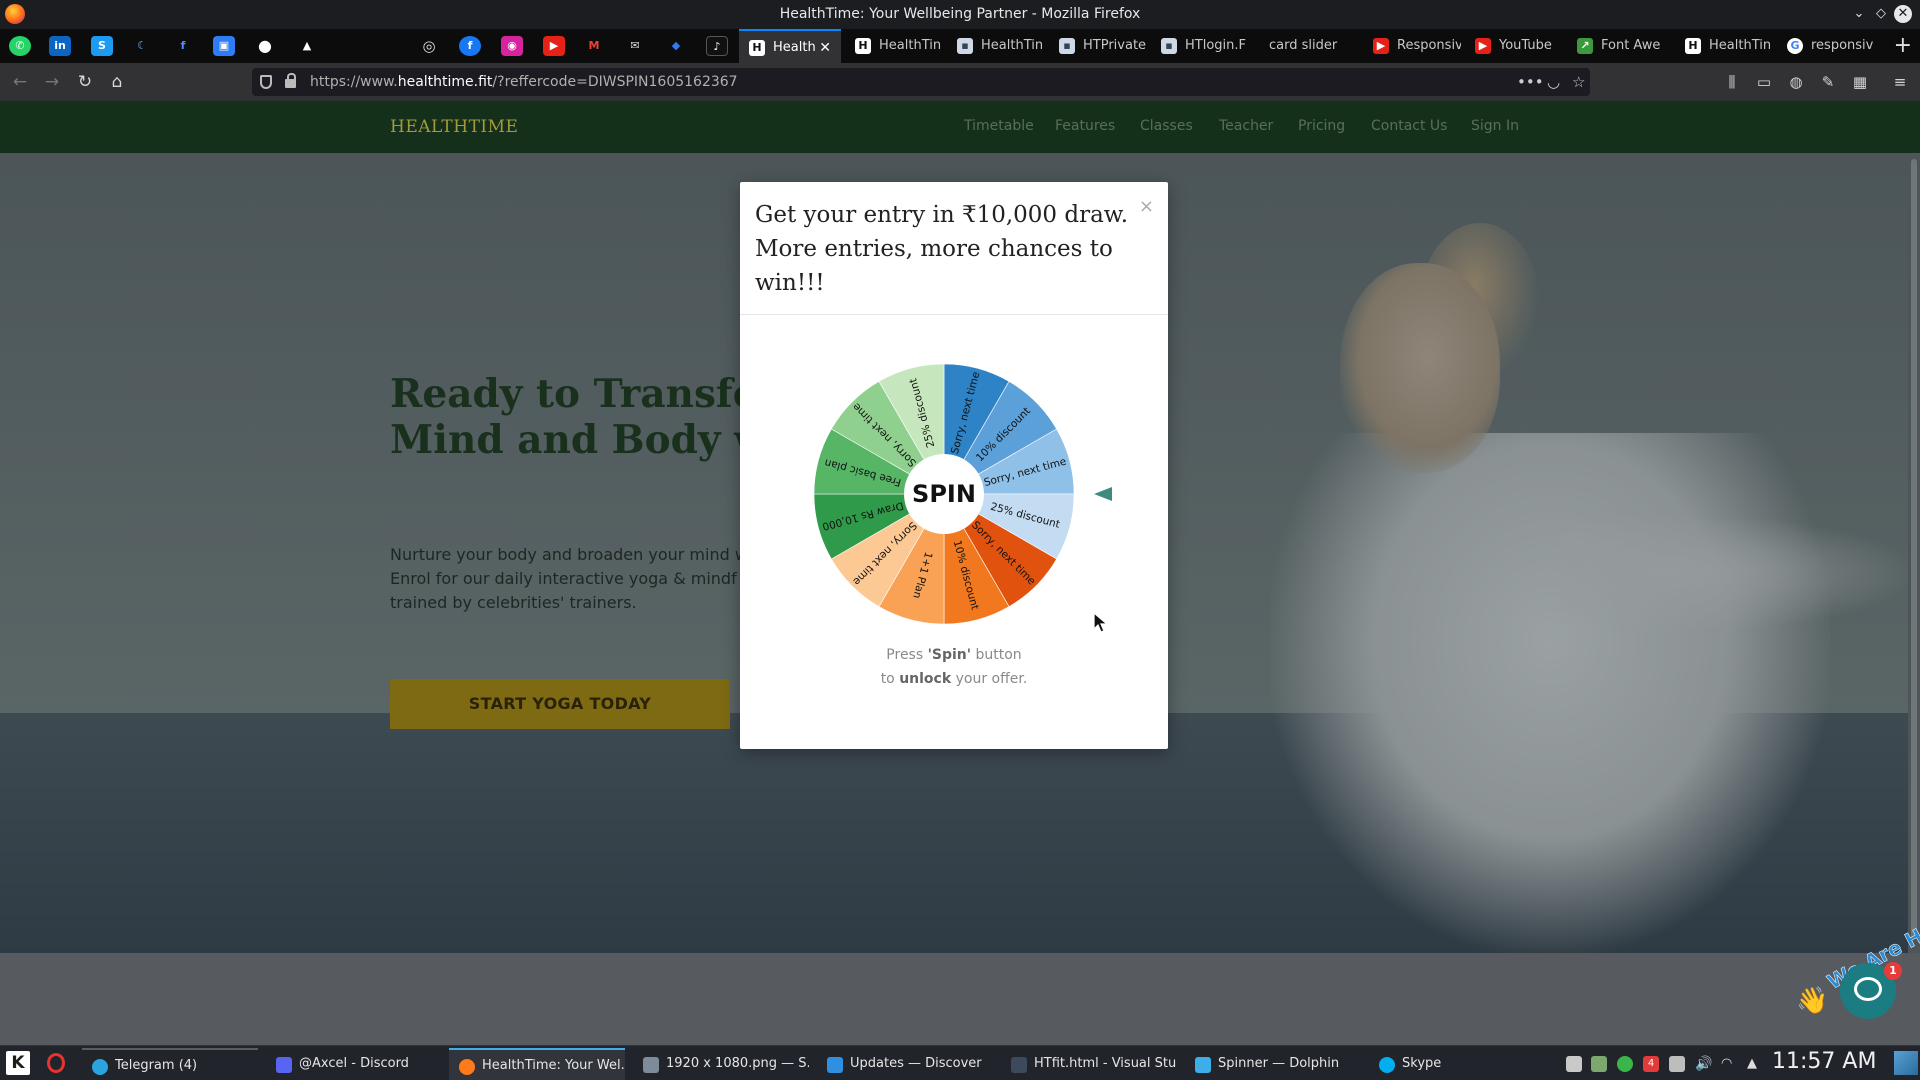 The height and width of the screenshot is (1080, 1920). I want to click on back-icon: ←, so click(20, 82).